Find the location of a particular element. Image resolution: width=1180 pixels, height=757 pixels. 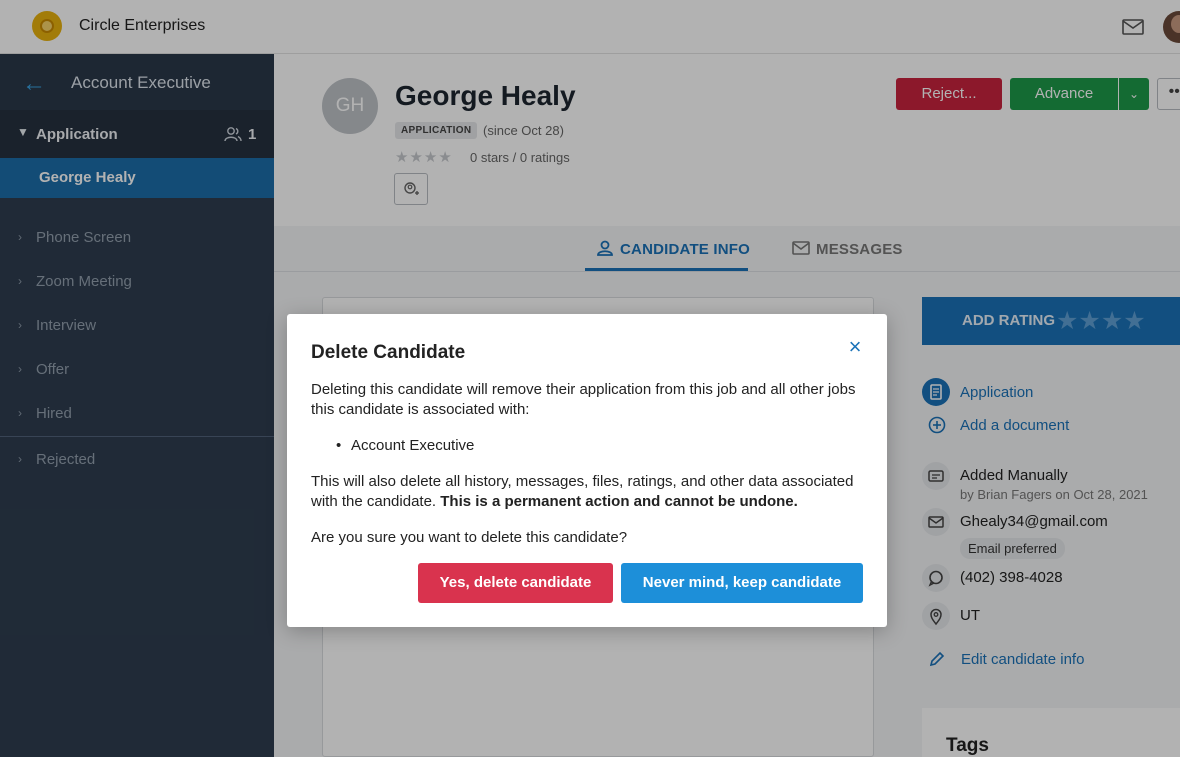

modal-title: Delete Candidate is located at coordinates (388, 352).